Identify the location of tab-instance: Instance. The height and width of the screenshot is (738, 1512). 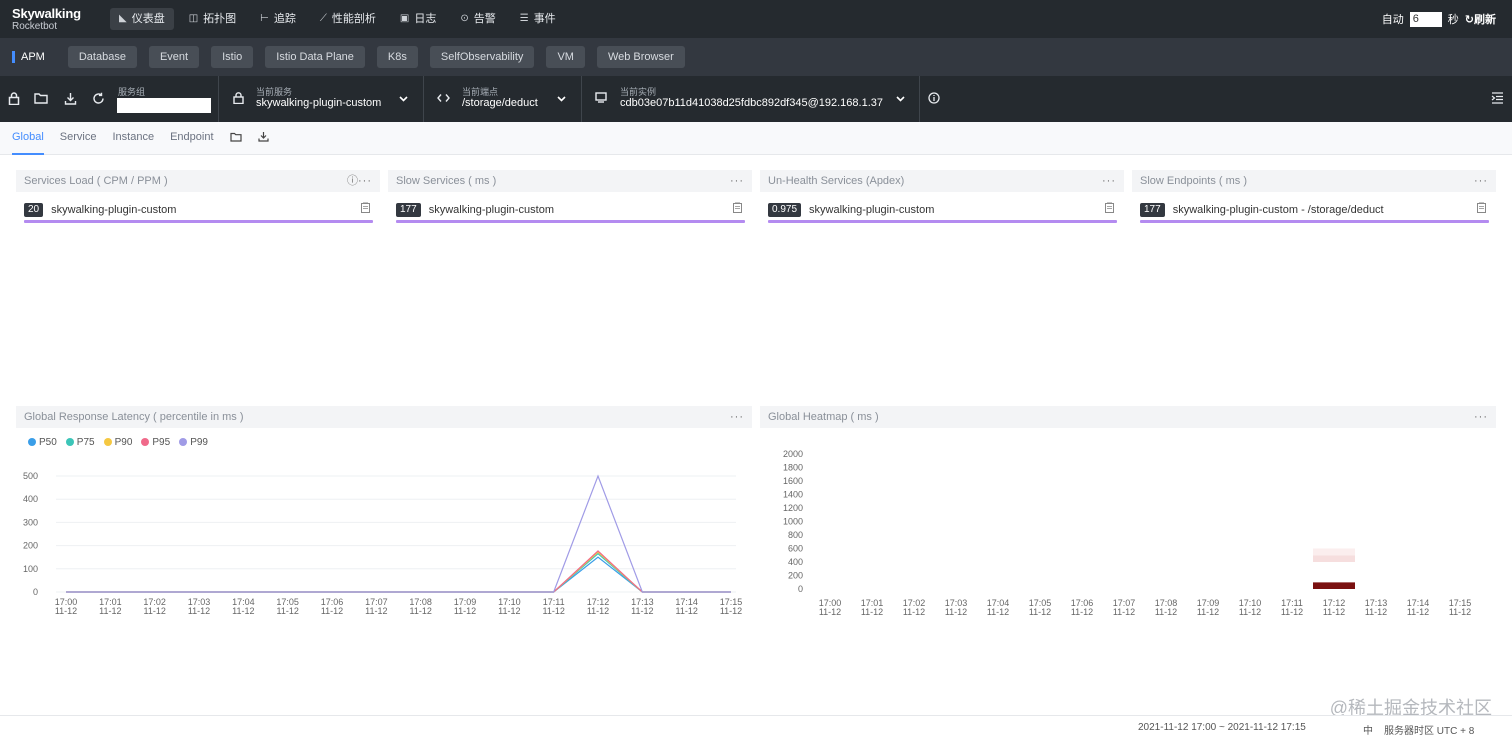
(133, 138).